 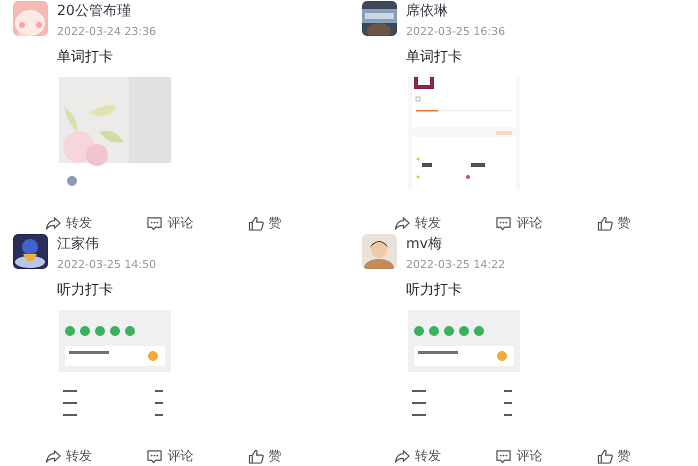 I want to click on post-time: 2022-03-24 23:36, so click(x=106, y=32).